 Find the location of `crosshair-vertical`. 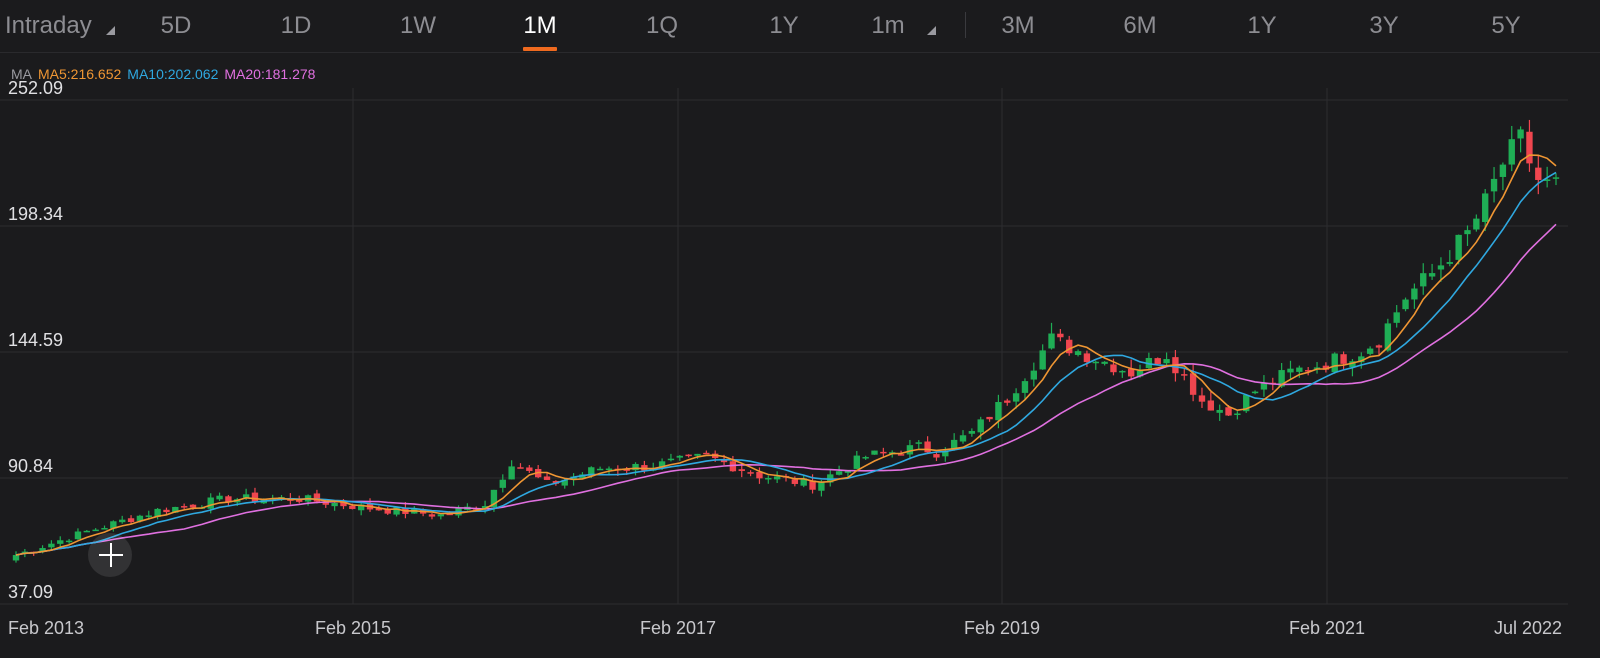

crosshair-vertical is located at coordinates (111, 555).